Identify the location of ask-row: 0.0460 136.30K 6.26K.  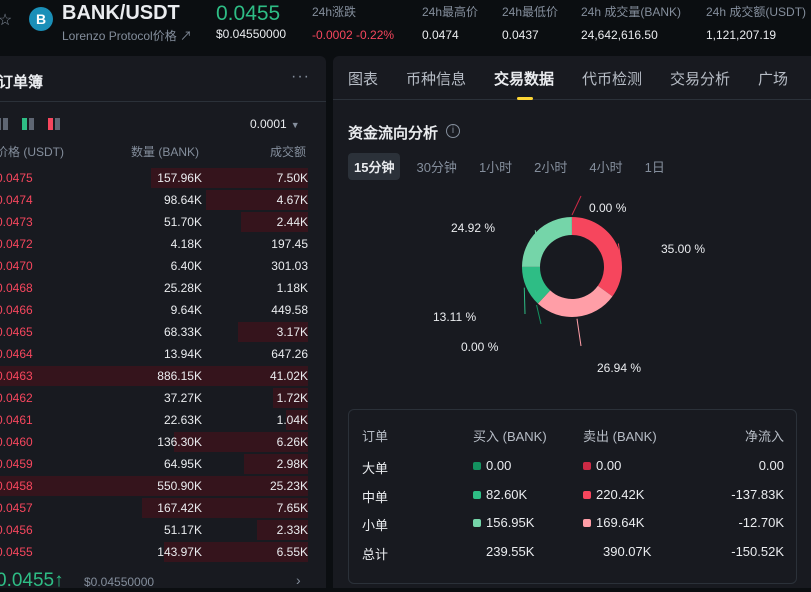
(163, 442).